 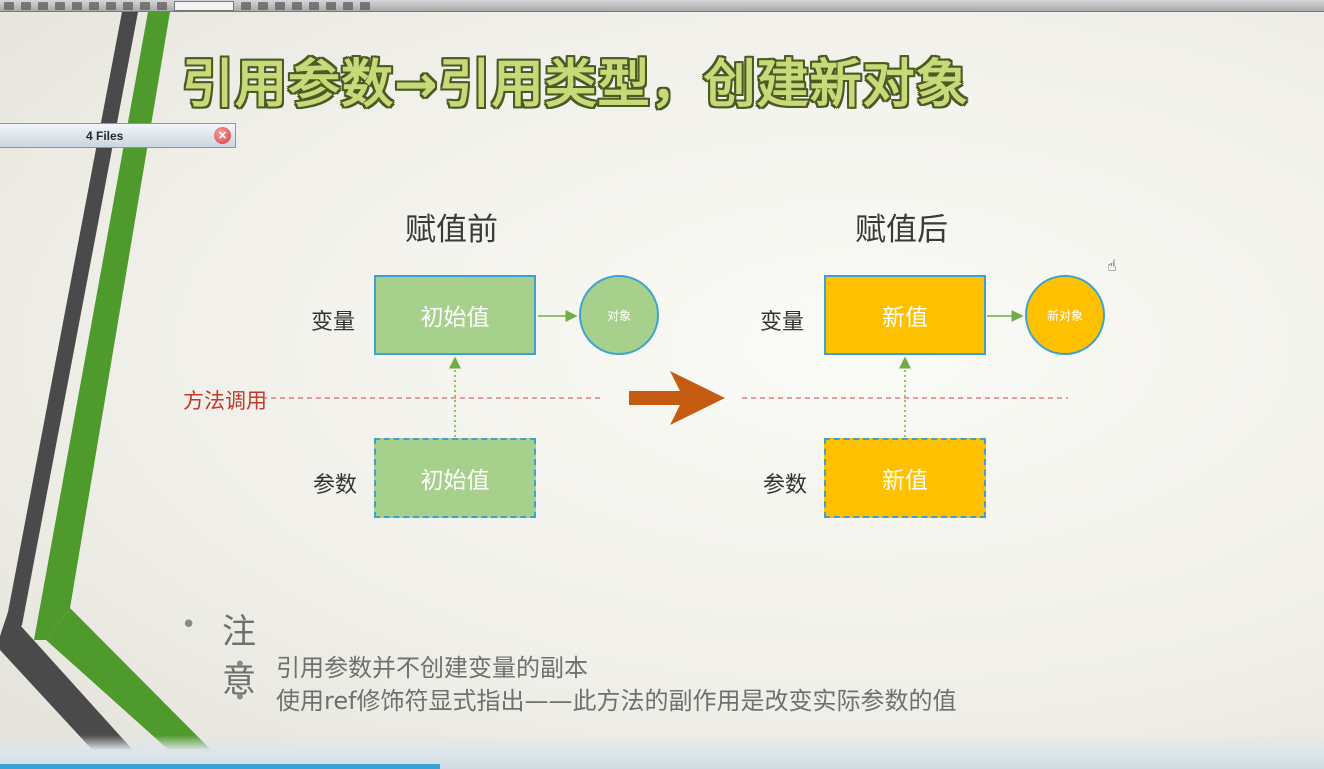 What do you see at coordinates (432, 668) in the screenshot?
I see `note-item: 引用参数并不创建变量的副本` at bounding box center [432, 668].